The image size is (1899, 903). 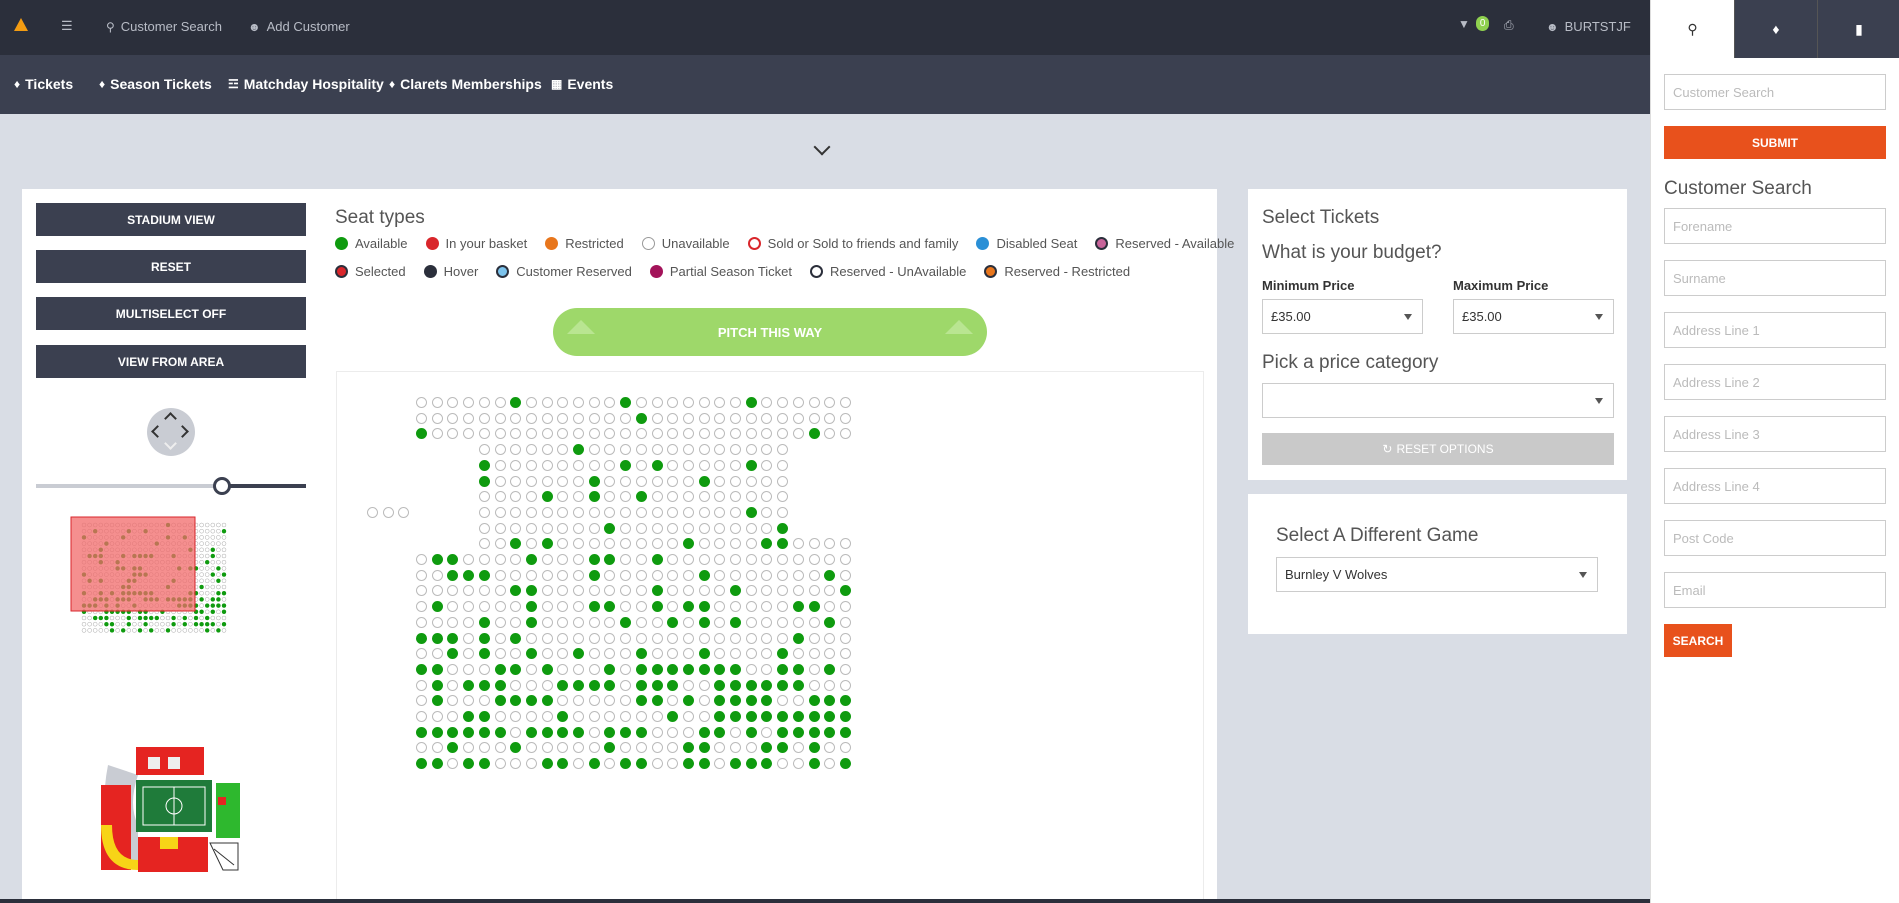 I want to click on game-select: Burnley V Wolves, so click(x=1437, y=574).